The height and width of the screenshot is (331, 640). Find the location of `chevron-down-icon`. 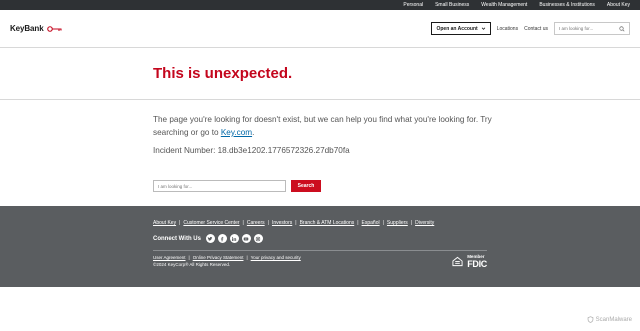

chevron-down-icon is located at coordinates (483, 28).